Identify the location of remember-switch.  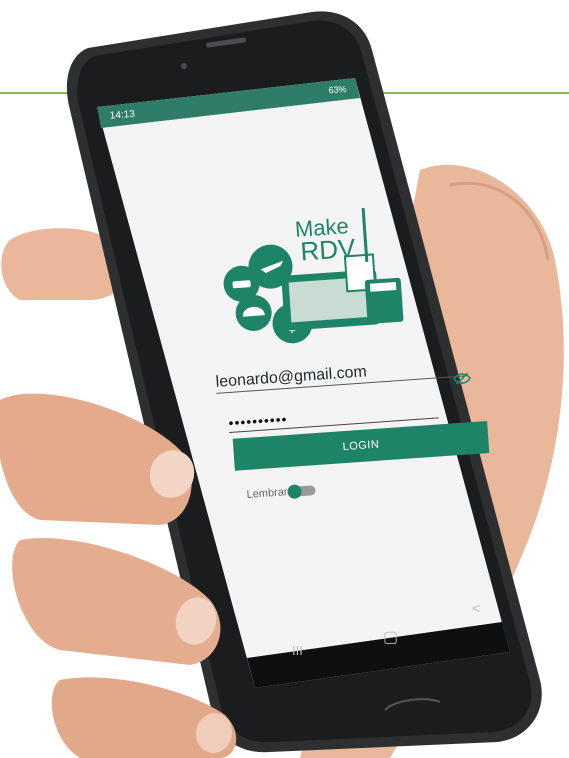
(301, 492).